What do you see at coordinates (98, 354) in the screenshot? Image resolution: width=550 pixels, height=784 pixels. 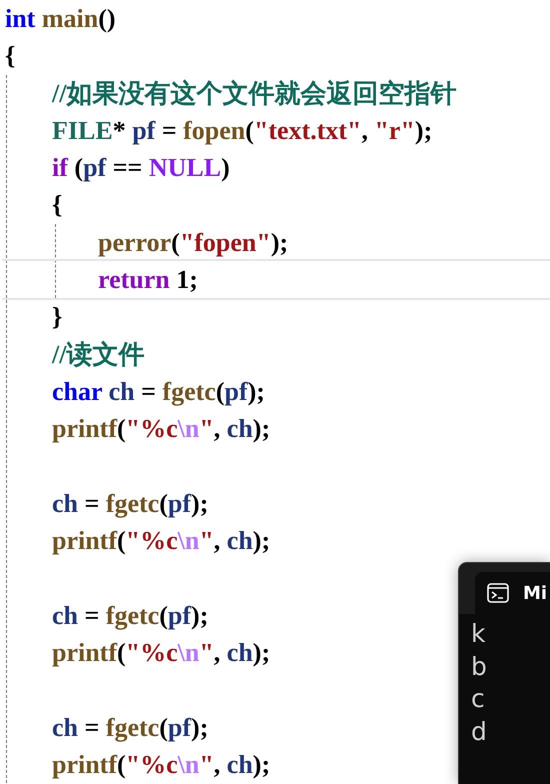 I see `code-line: //读文件` at bounding box center [98, 354].